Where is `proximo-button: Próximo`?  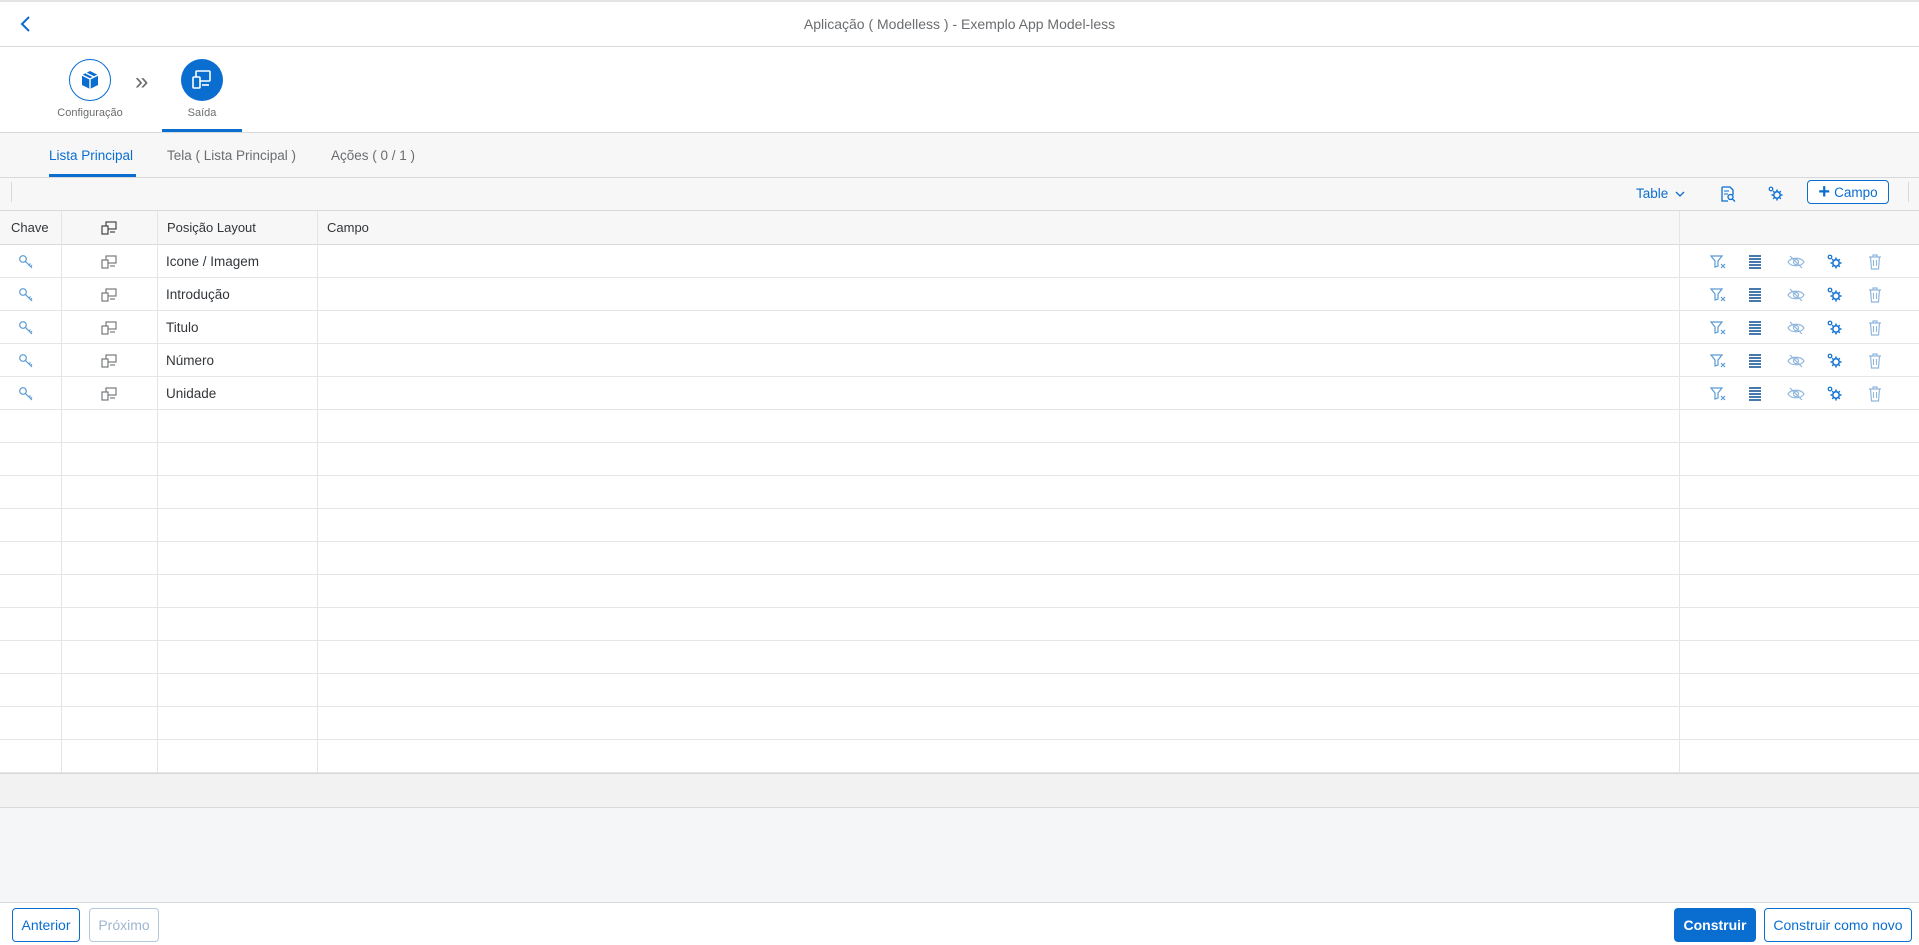
proximo-button: Próximo is located at coordinates (124, 925).